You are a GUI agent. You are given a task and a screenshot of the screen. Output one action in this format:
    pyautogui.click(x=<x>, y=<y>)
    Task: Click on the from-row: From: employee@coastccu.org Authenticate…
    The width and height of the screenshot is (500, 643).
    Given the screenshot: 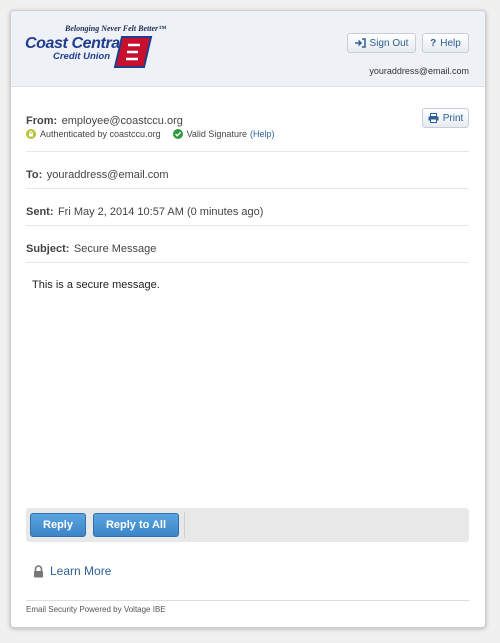 What is the action you would take?
    pyautogui.click(x=247, y=129)
    